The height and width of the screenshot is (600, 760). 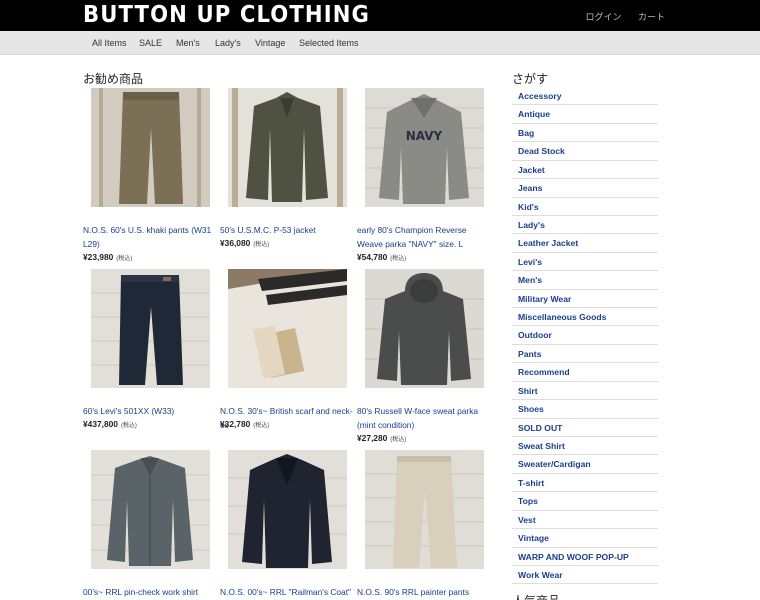 I want to click on category-military-wear: Military Wear, so click(x=585, y=299).